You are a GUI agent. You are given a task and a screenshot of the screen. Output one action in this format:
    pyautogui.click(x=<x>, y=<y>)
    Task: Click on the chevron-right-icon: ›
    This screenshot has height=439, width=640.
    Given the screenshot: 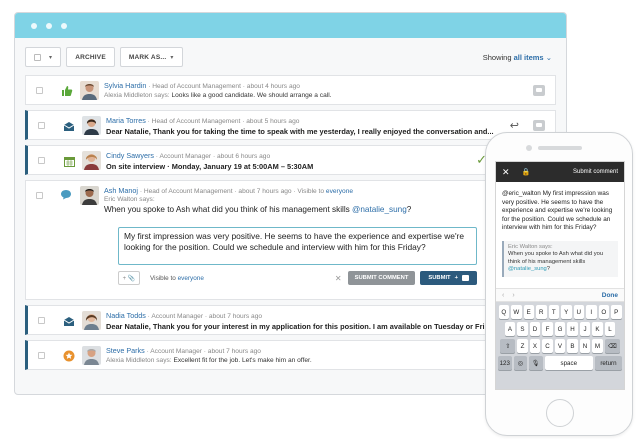 What is the action you would take?
    pyautogui.click(x=513, y=295)
    